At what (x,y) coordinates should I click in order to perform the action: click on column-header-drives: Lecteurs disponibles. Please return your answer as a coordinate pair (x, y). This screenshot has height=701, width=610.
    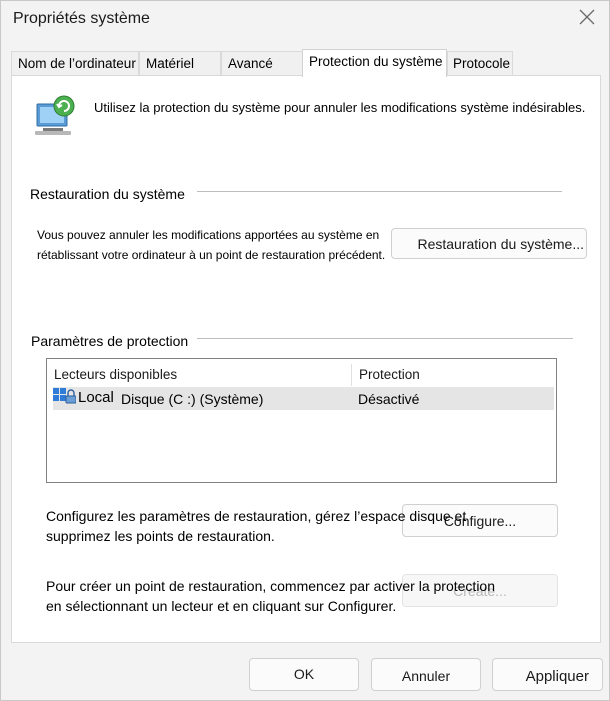
    Looking at the image, I should click on (115, 375).